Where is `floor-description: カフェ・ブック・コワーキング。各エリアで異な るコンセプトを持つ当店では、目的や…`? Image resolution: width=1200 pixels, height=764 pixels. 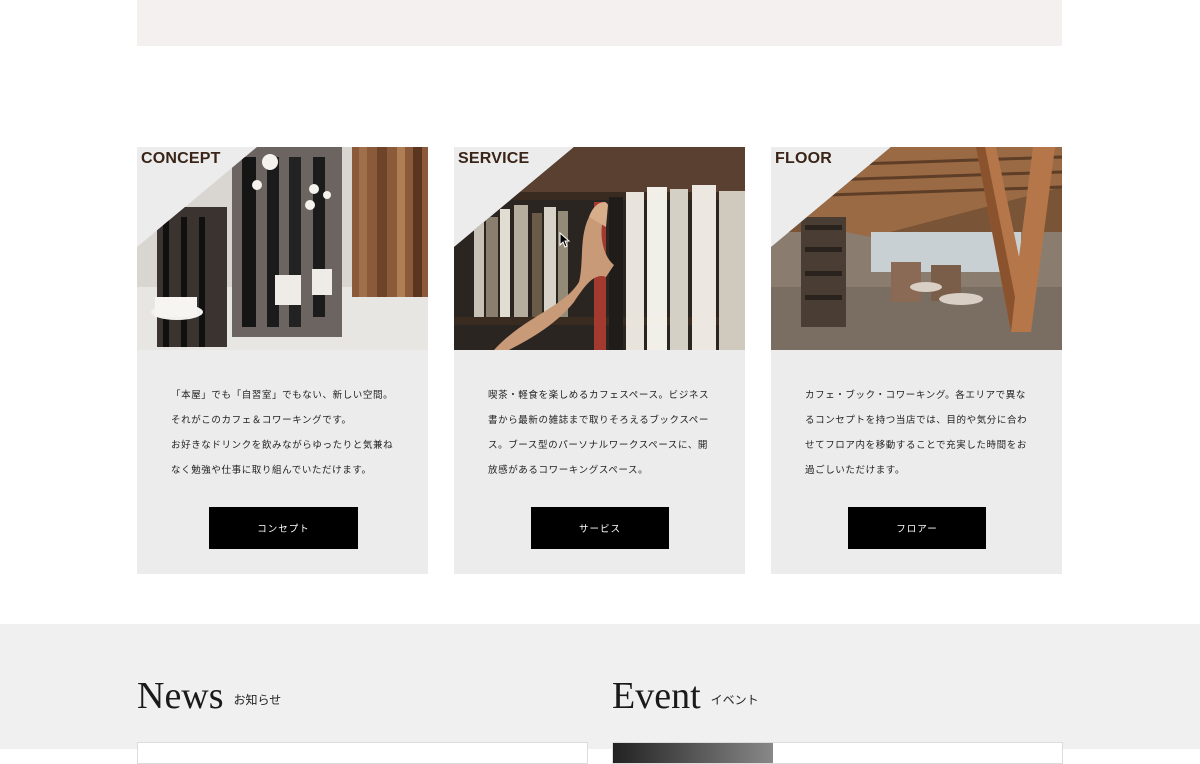 floor-description: カフェ・ブック・コワーキング。各エリアで異な るコンセプトを持つ当店では、目的や… is located at coordinates (916, 433).